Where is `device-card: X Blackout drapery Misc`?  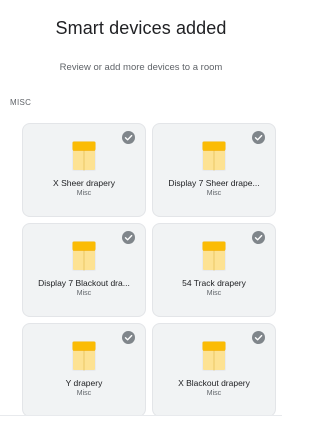 device-card: X Blackout drapery Misc is located at coordinates (214, 370).